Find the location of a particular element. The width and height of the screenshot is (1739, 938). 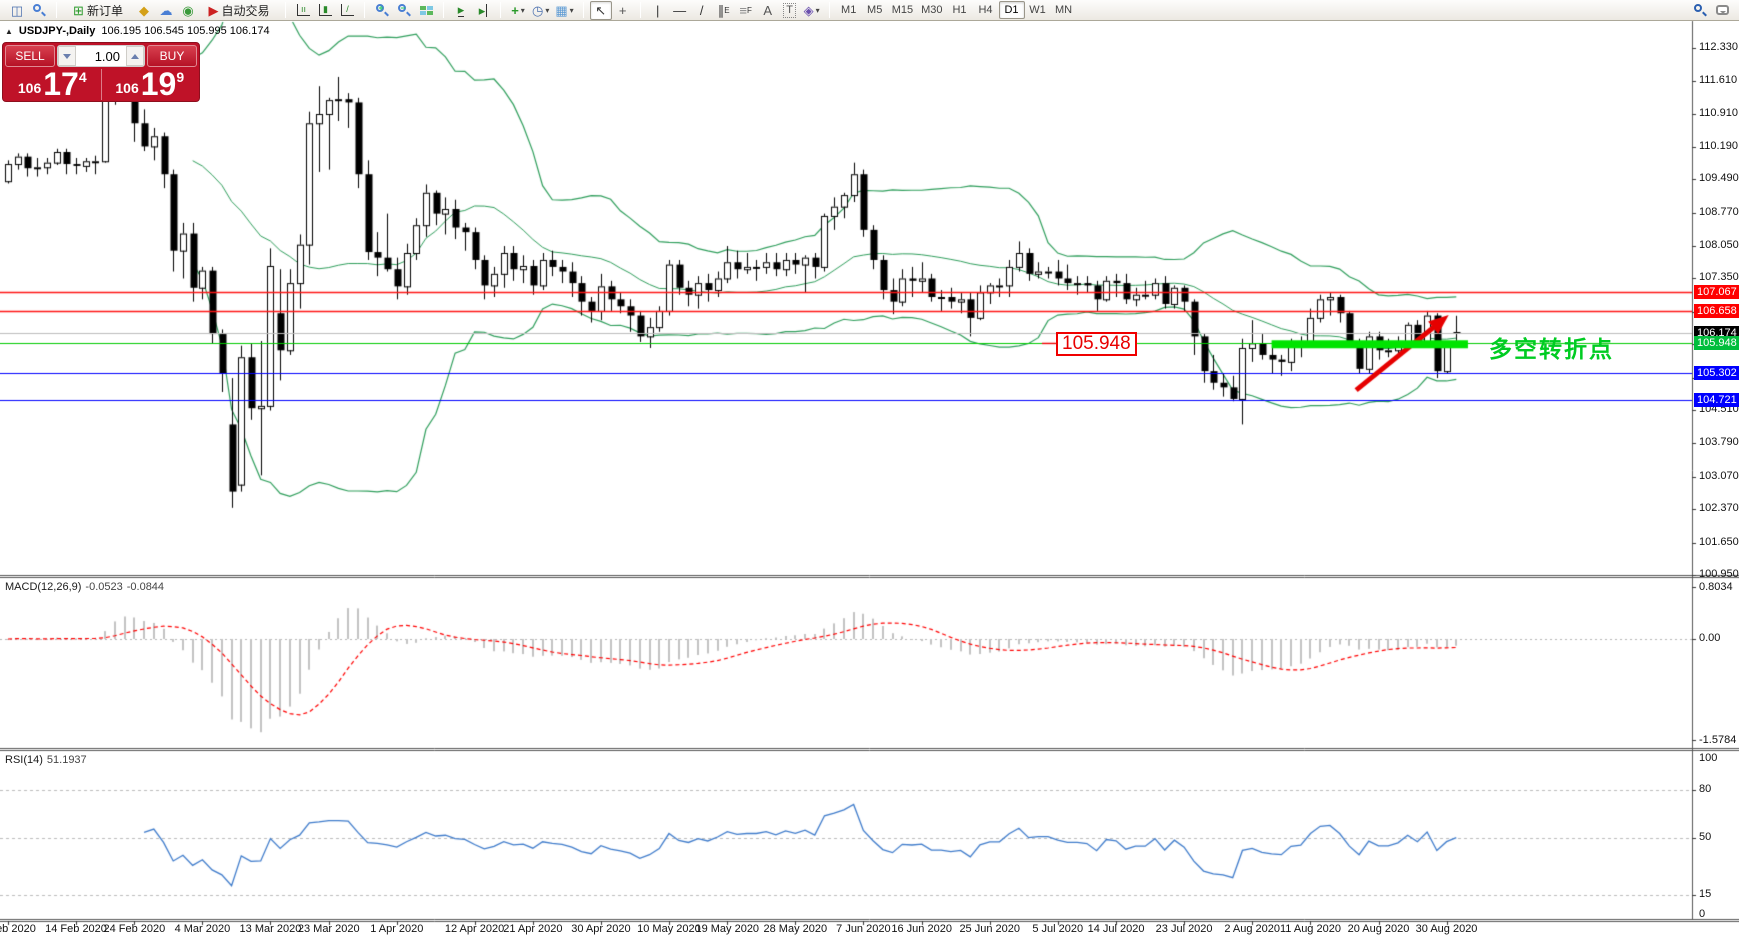

price-axis-label: 111.610 is located at coordinates (1718, 80).